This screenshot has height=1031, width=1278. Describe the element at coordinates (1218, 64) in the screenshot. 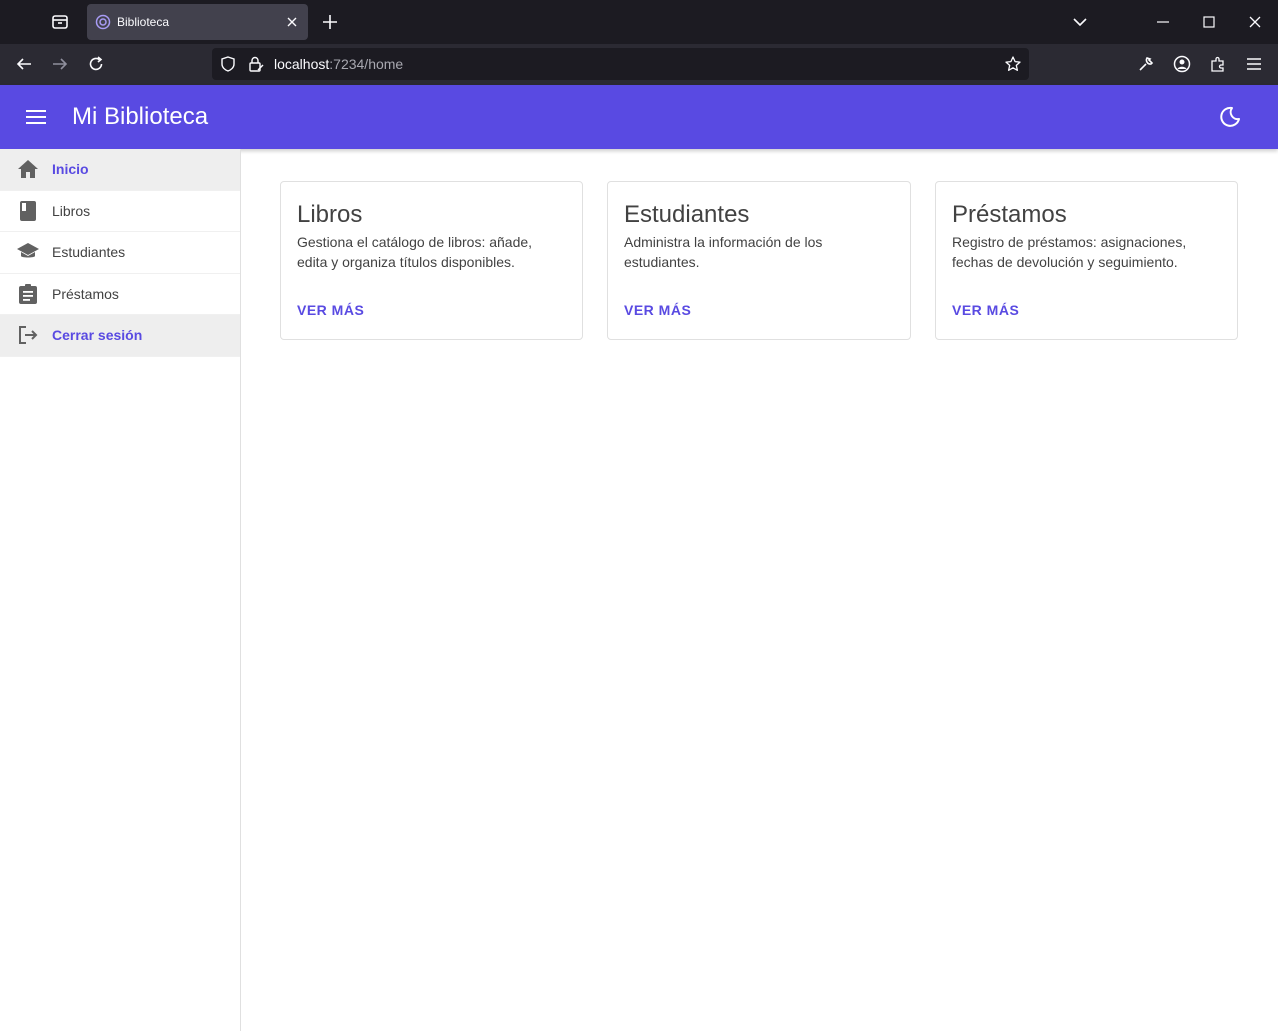

I see `extensions-icon` at that location.